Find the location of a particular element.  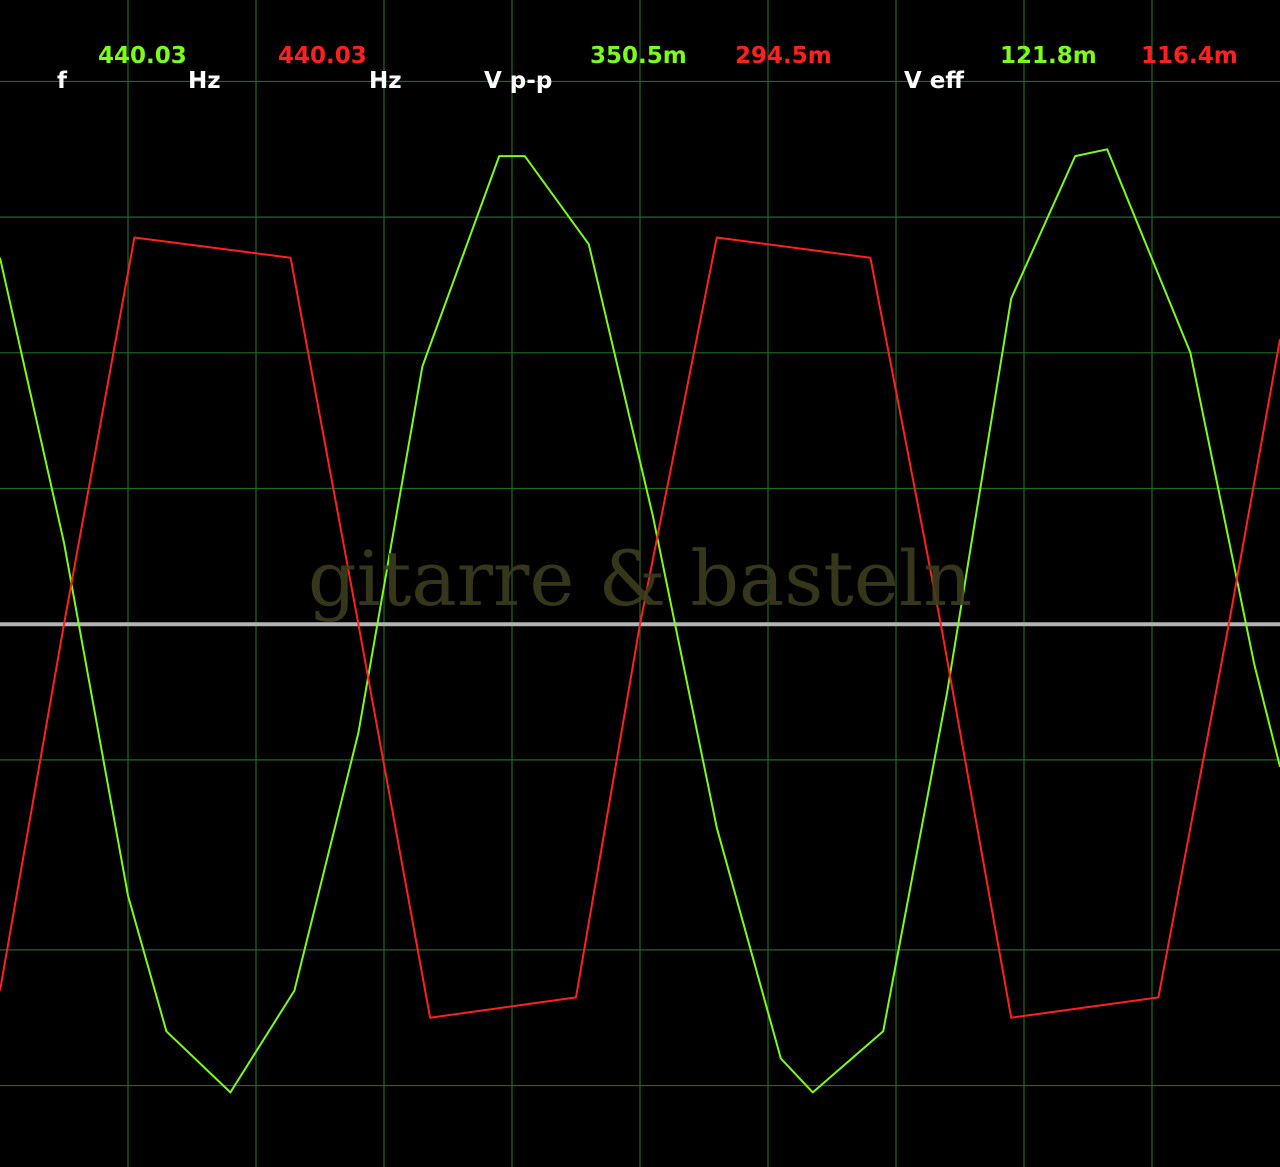

frequency-label: f is located at coordinates (62, 81).